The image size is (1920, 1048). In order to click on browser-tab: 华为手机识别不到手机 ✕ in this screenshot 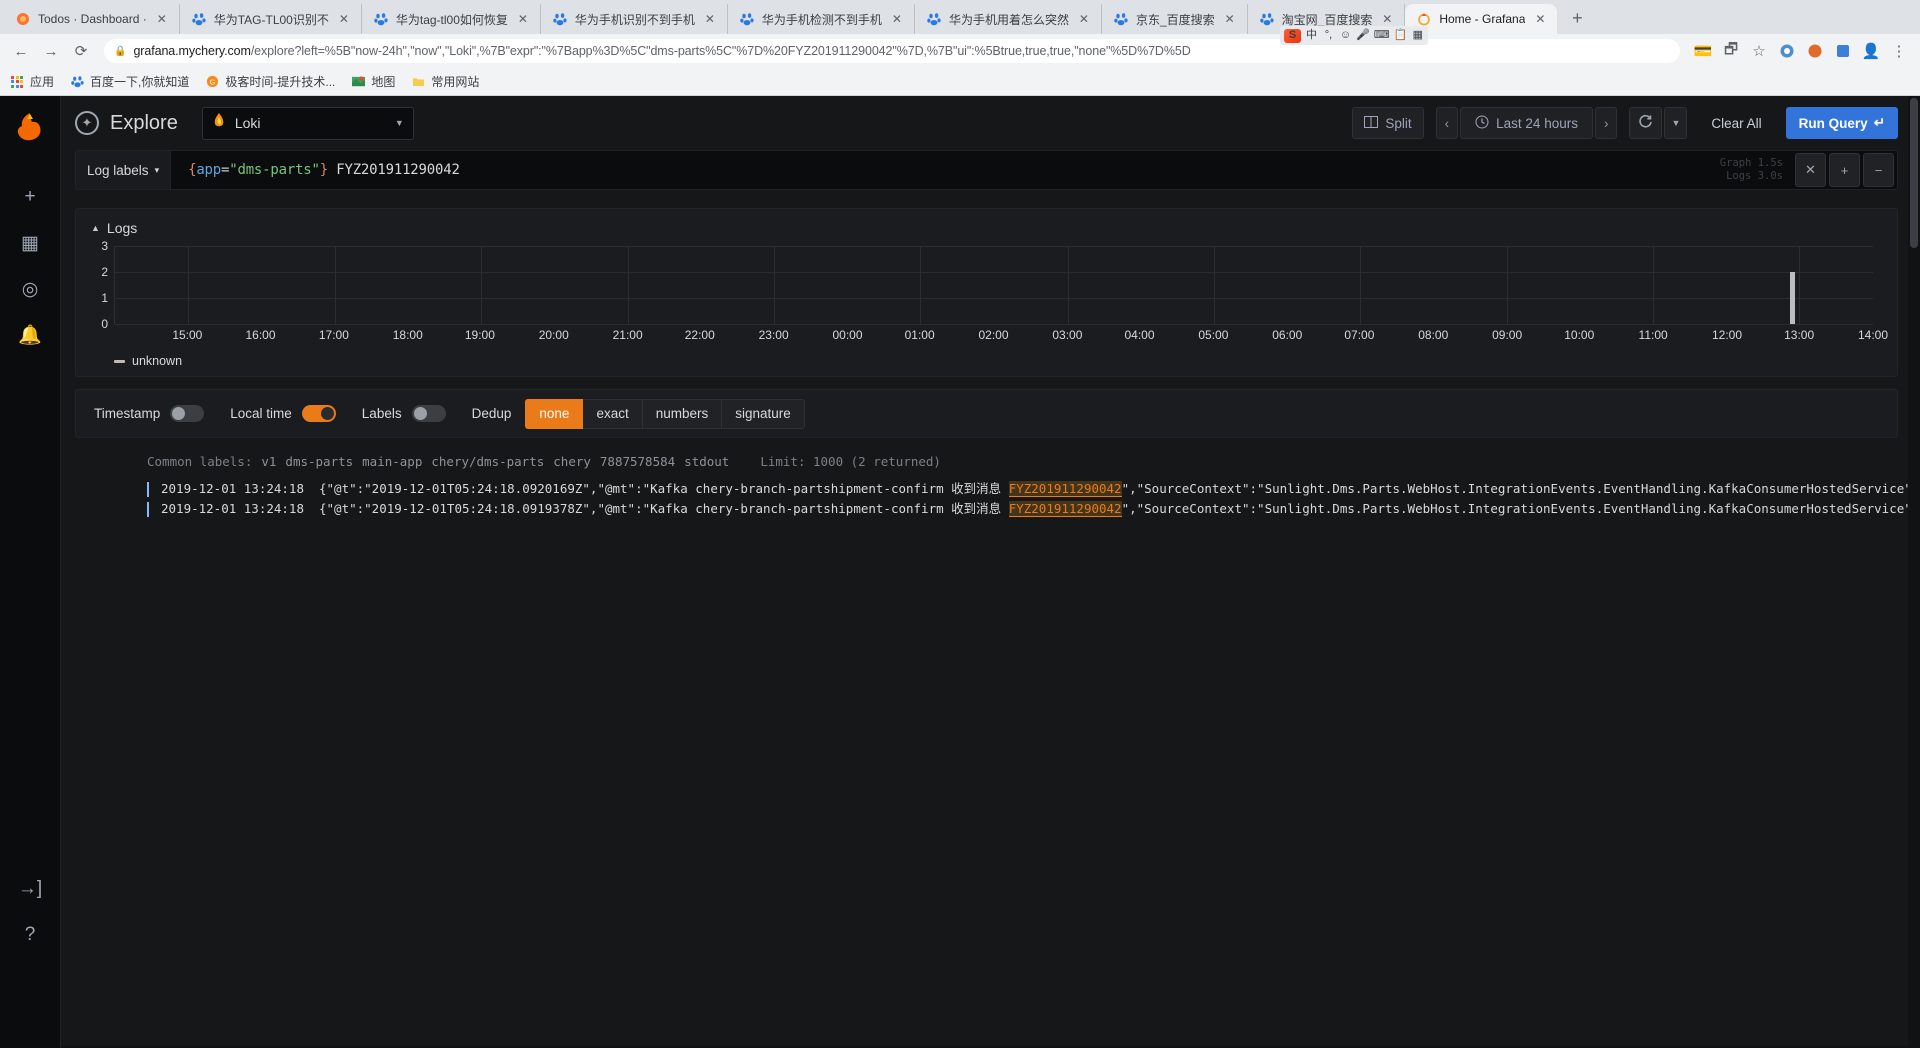, I will do `click(634, 19)`.